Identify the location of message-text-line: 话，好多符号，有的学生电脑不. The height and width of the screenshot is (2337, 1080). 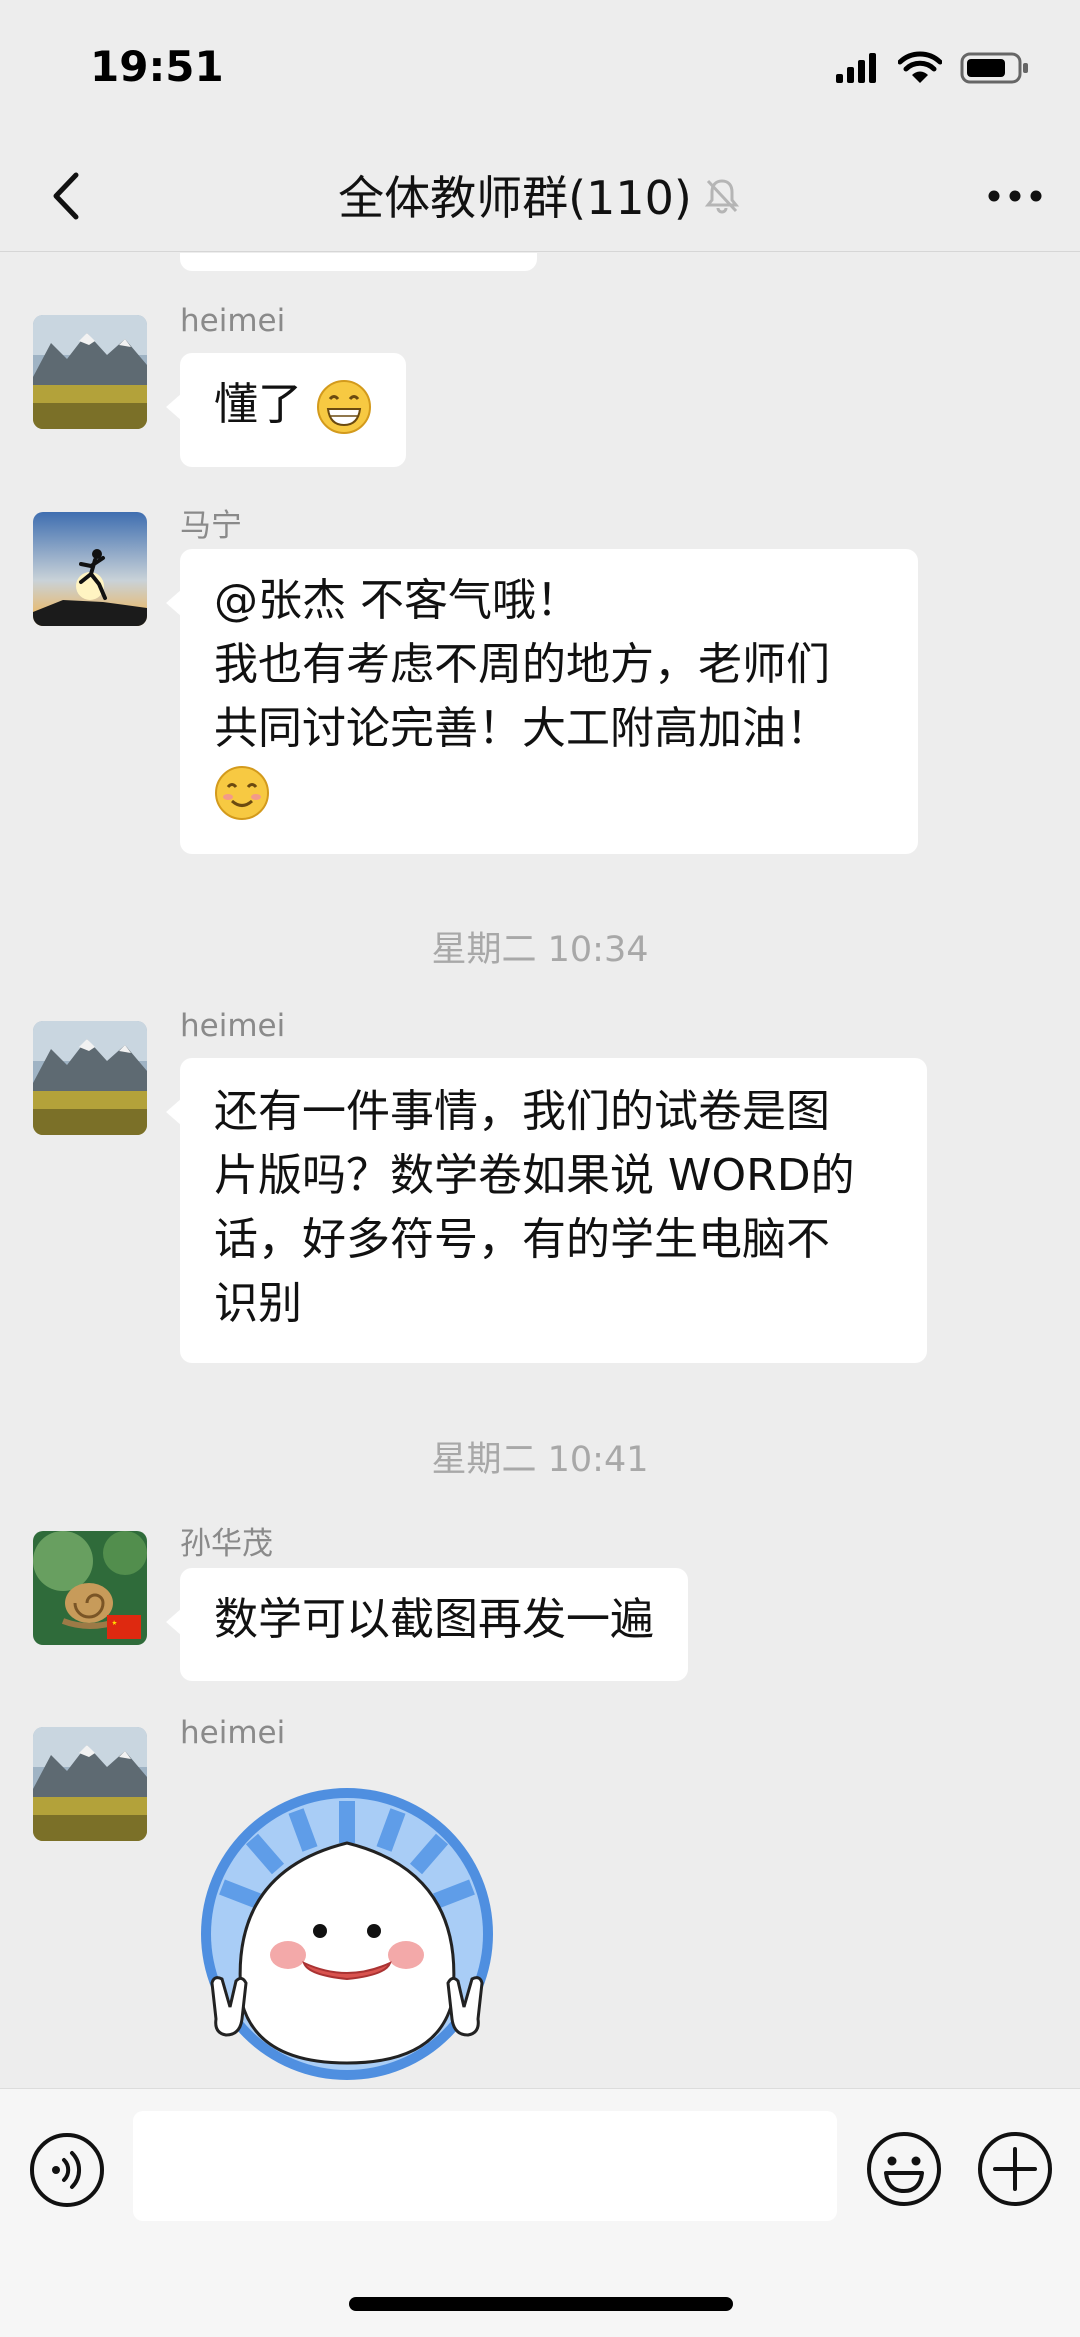
(522, 1239).